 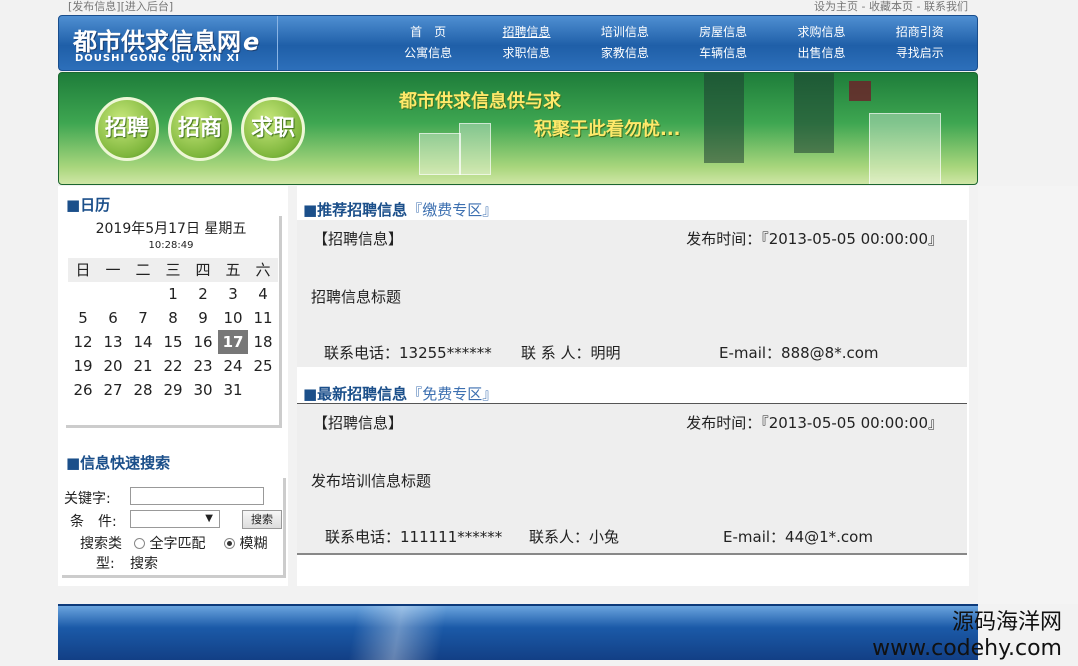 I want to click on calendar-day: 21, so click(x=143, y=366).